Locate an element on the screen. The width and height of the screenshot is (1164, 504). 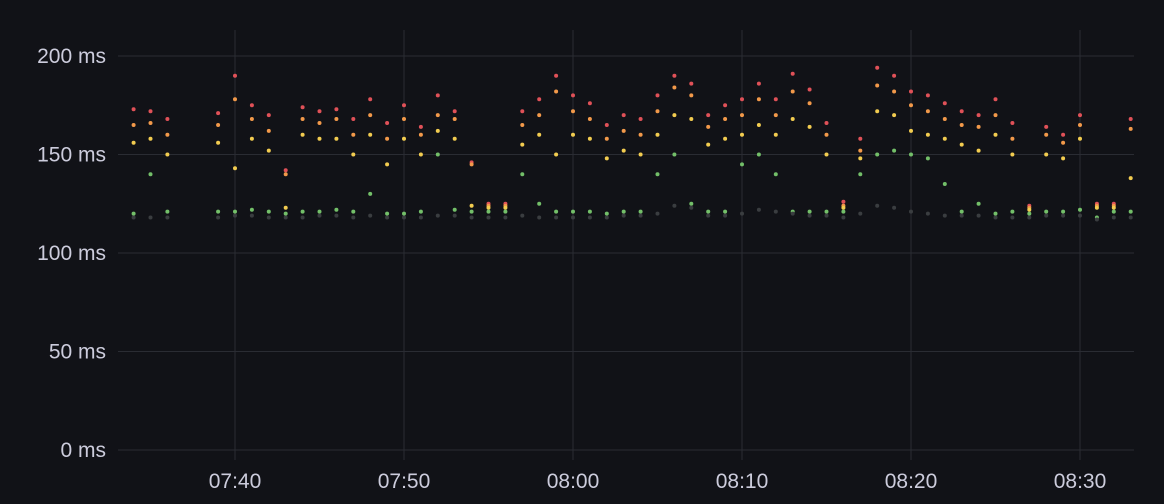
x-tick-label: 07:40 is located at coordinates (235, 481).